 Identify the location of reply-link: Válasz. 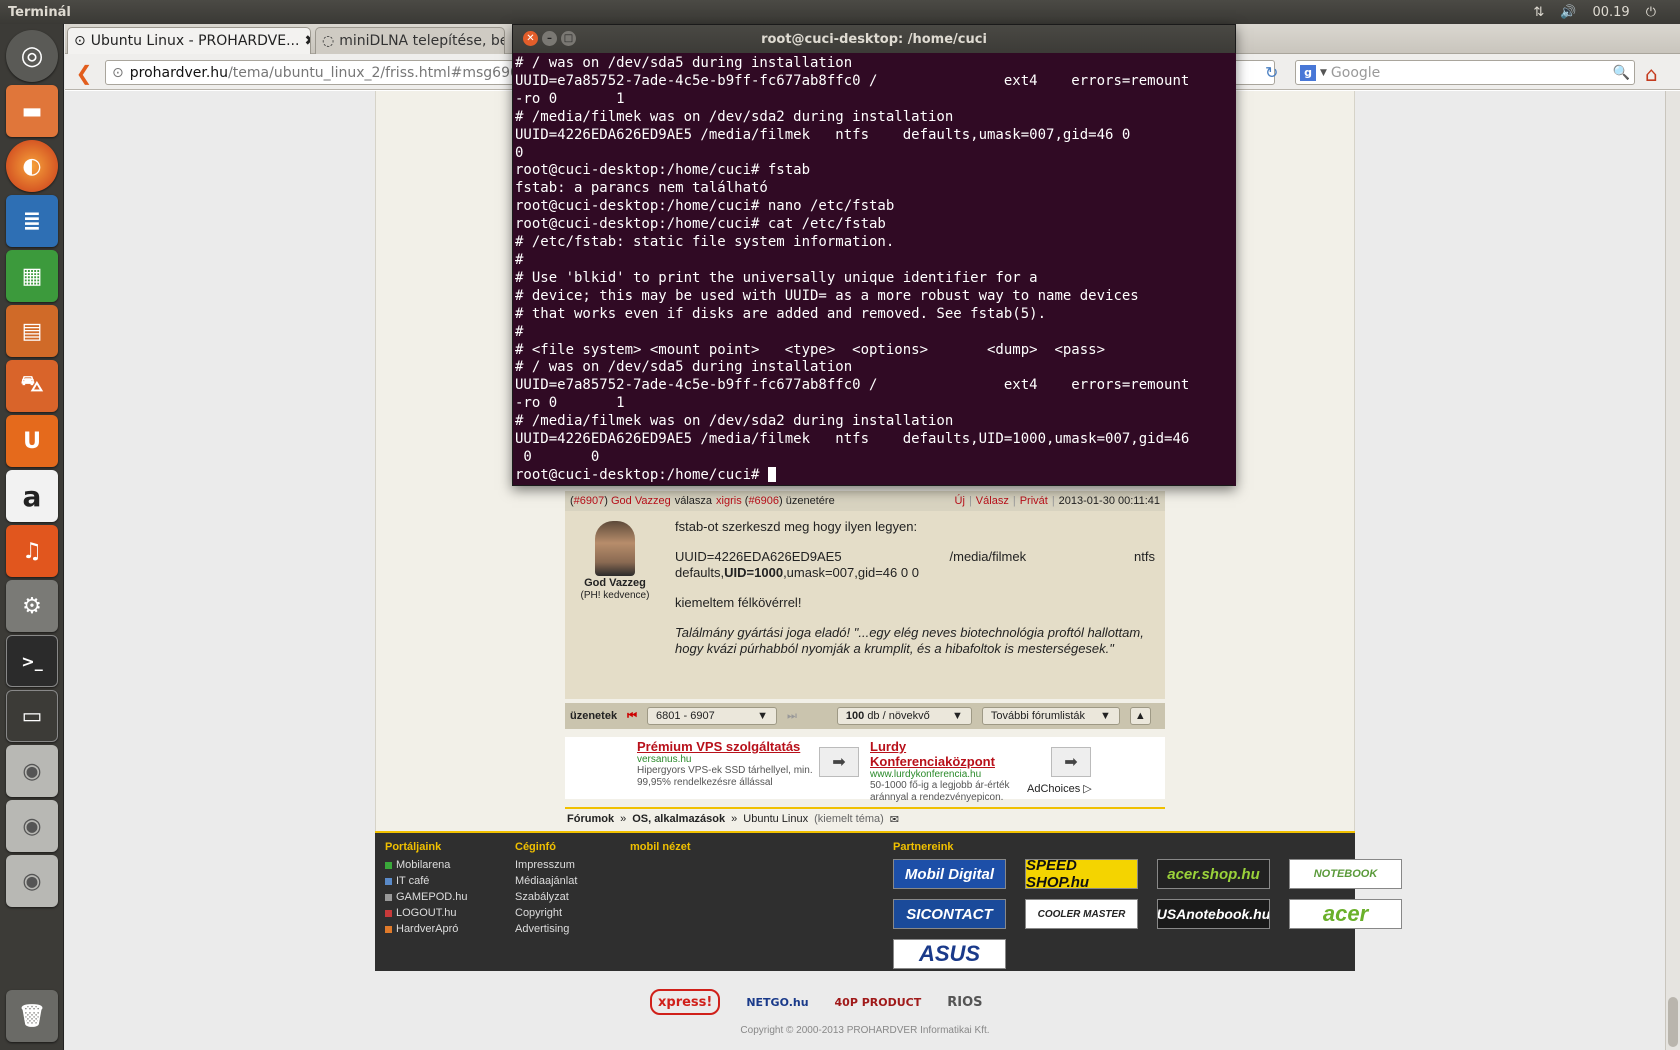
(992, 501).